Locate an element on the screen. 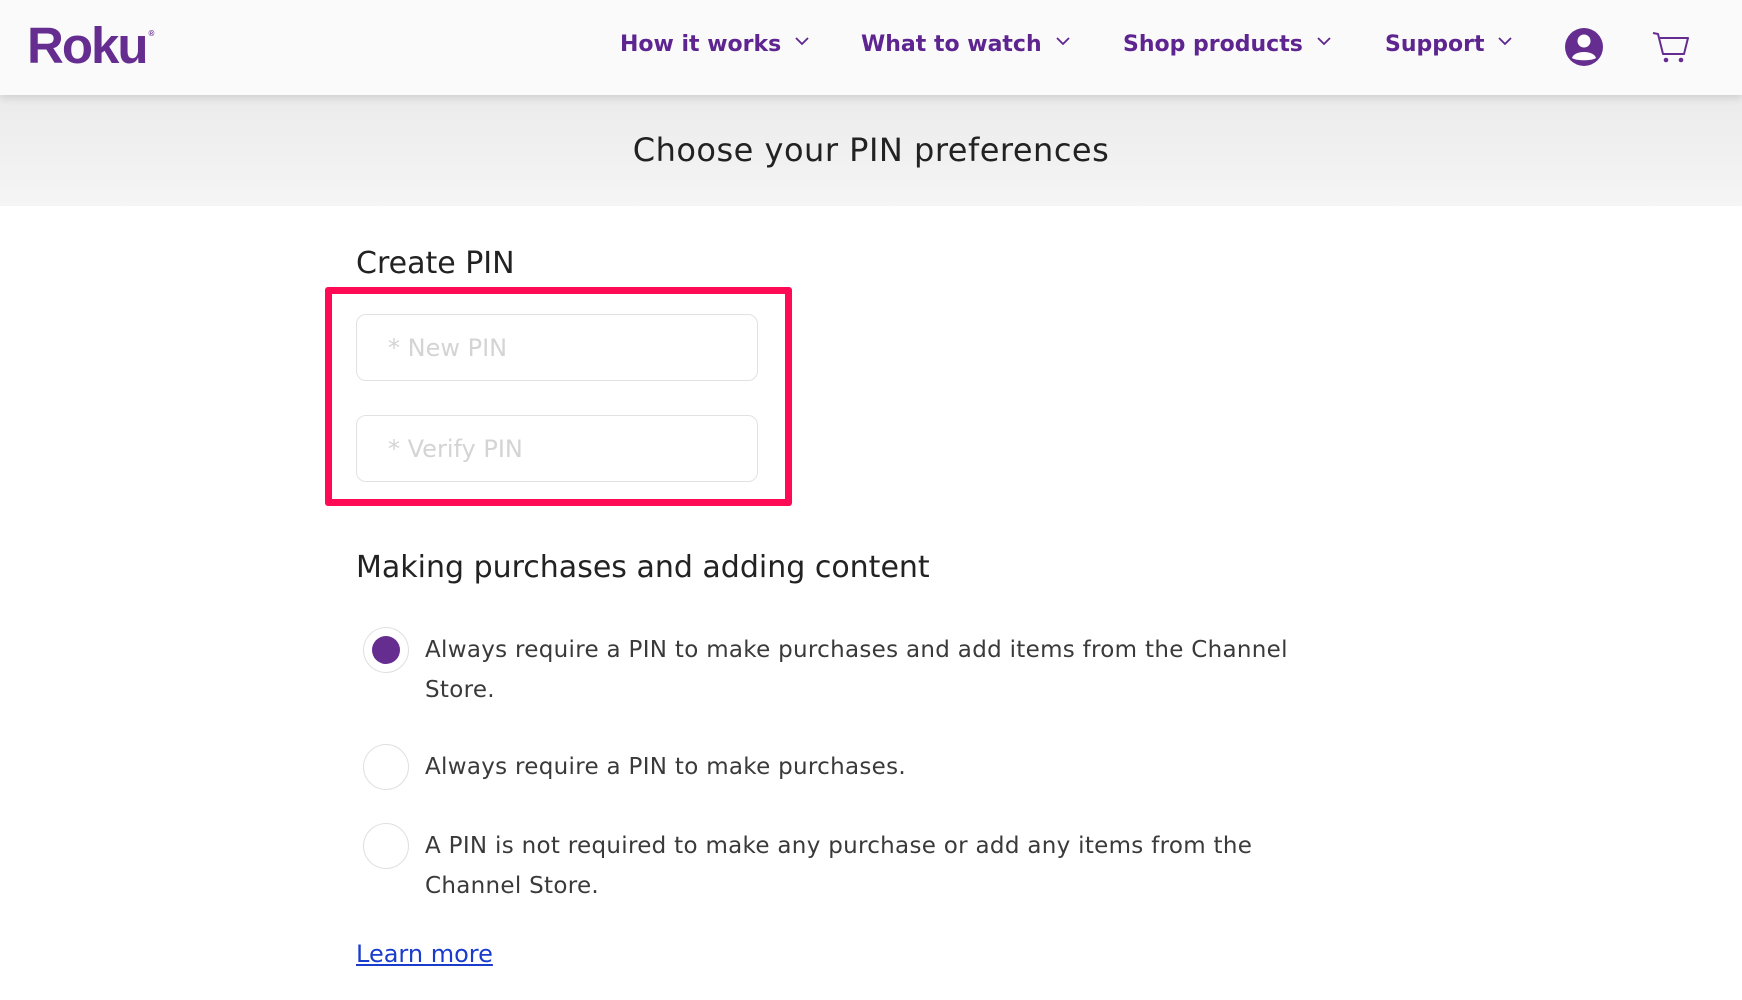 Image resolution: width=1742 pixels, height=1000 pixels. nav-label: What to watch is located at coordinates (951, 44).